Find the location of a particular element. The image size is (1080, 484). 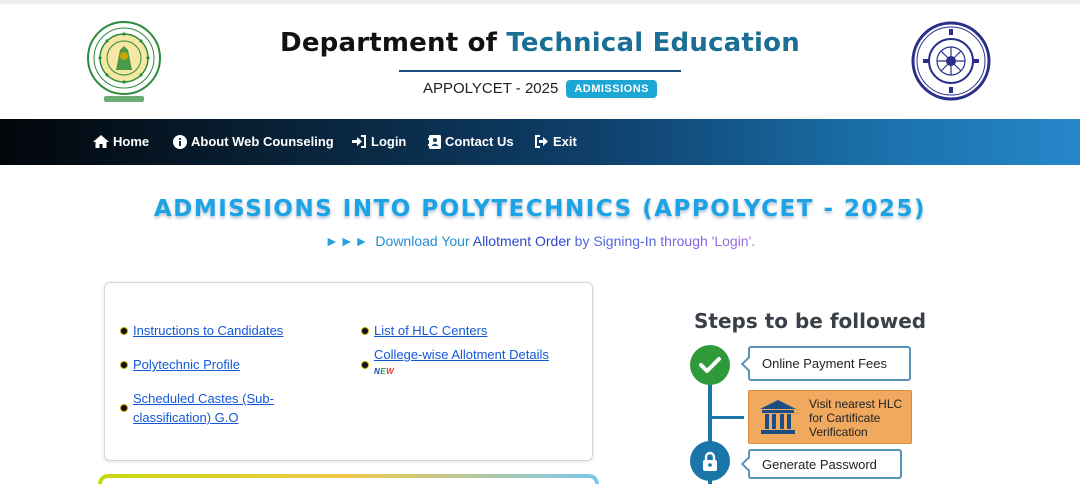

step-generate-password: Generate Password is located at coordinates (825, 464).